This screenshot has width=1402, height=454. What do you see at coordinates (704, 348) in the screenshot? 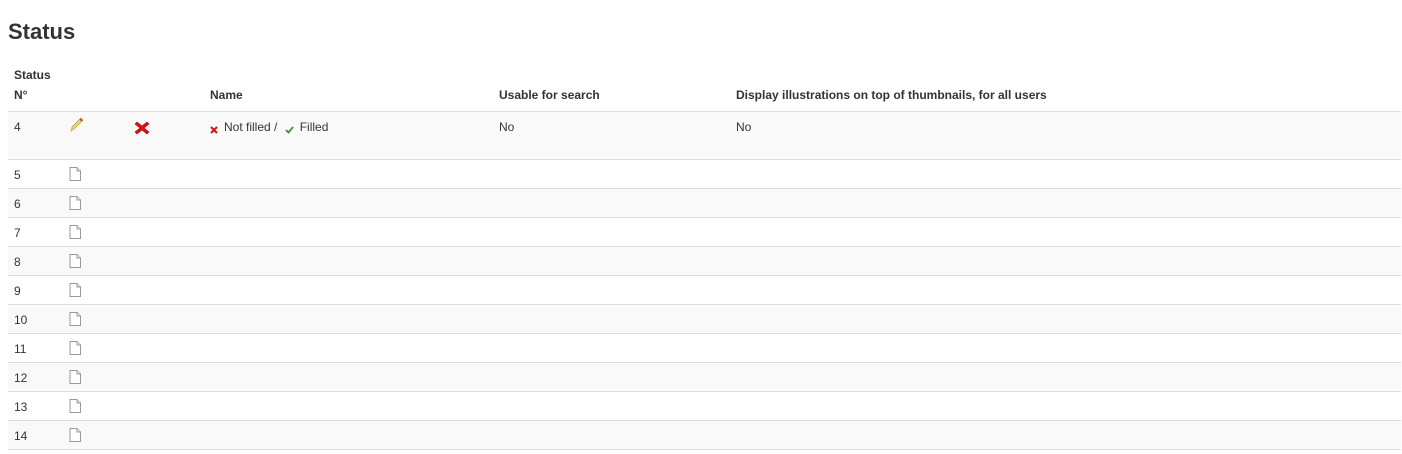
I see `table-row: 11` at bounding box center [704, 348].